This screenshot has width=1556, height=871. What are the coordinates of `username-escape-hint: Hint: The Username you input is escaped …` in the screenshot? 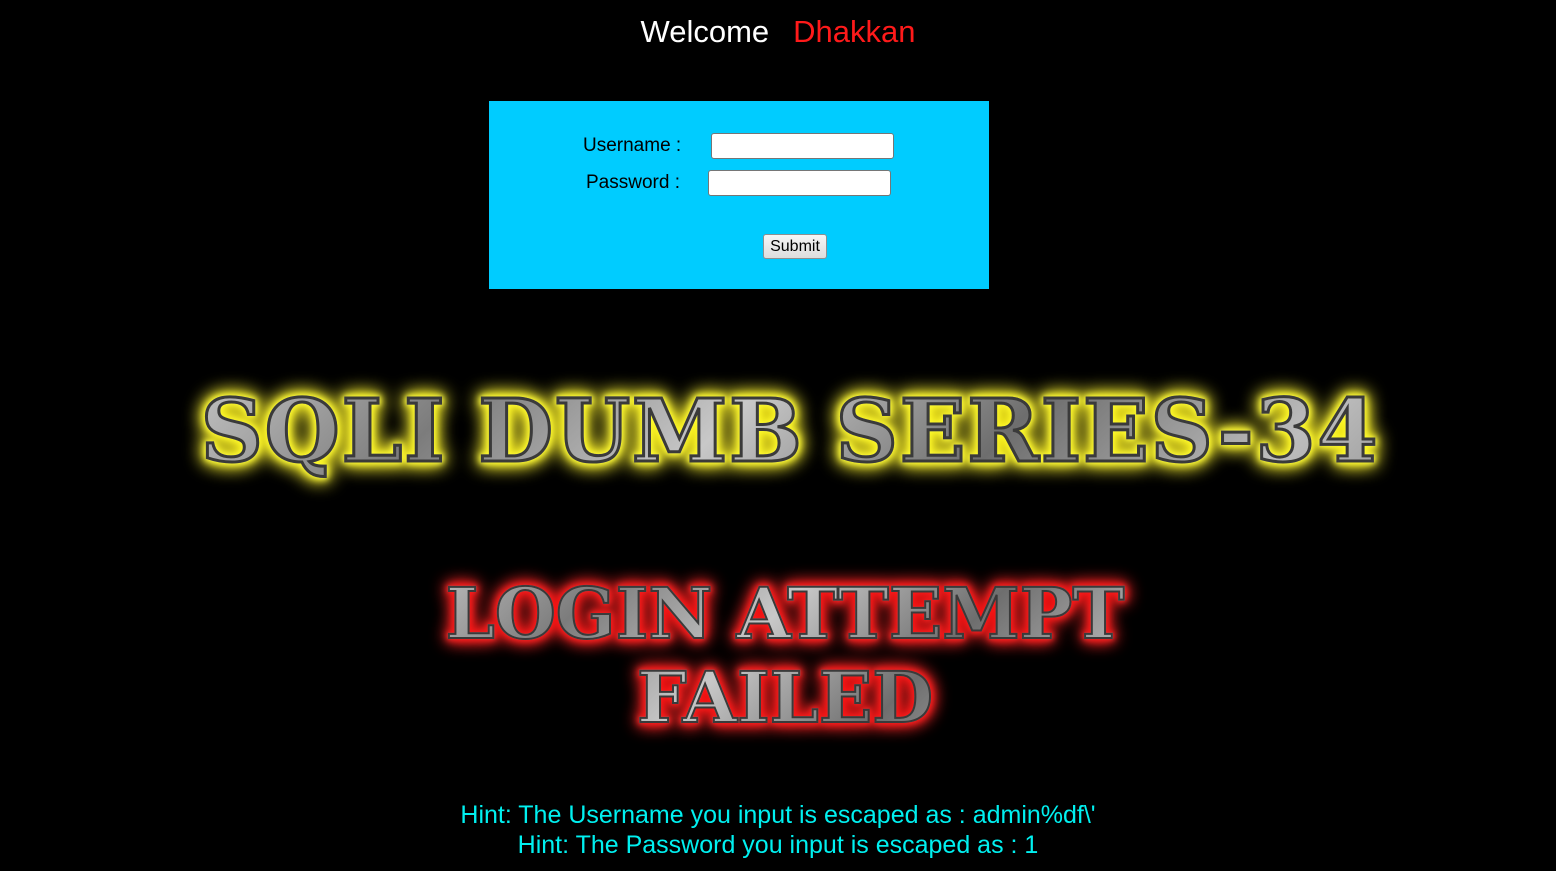 It's located at (778, 815).